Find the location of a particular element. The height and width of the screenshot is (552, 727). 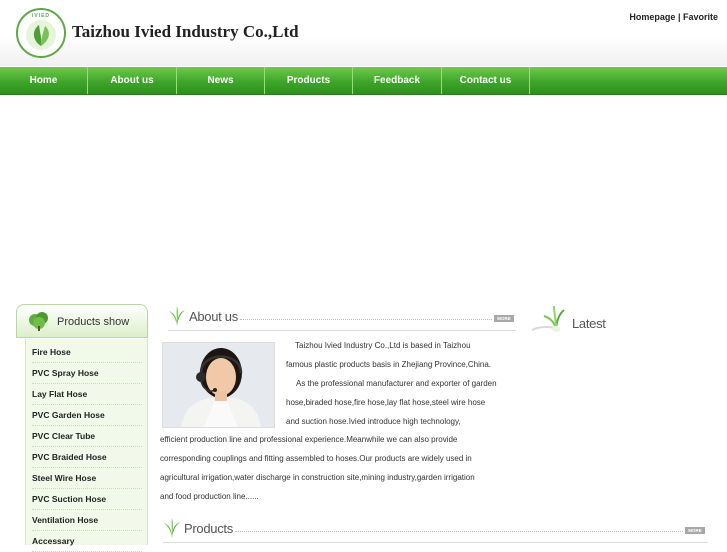

leaf-logo-icon is located at coordinates (41, 35).